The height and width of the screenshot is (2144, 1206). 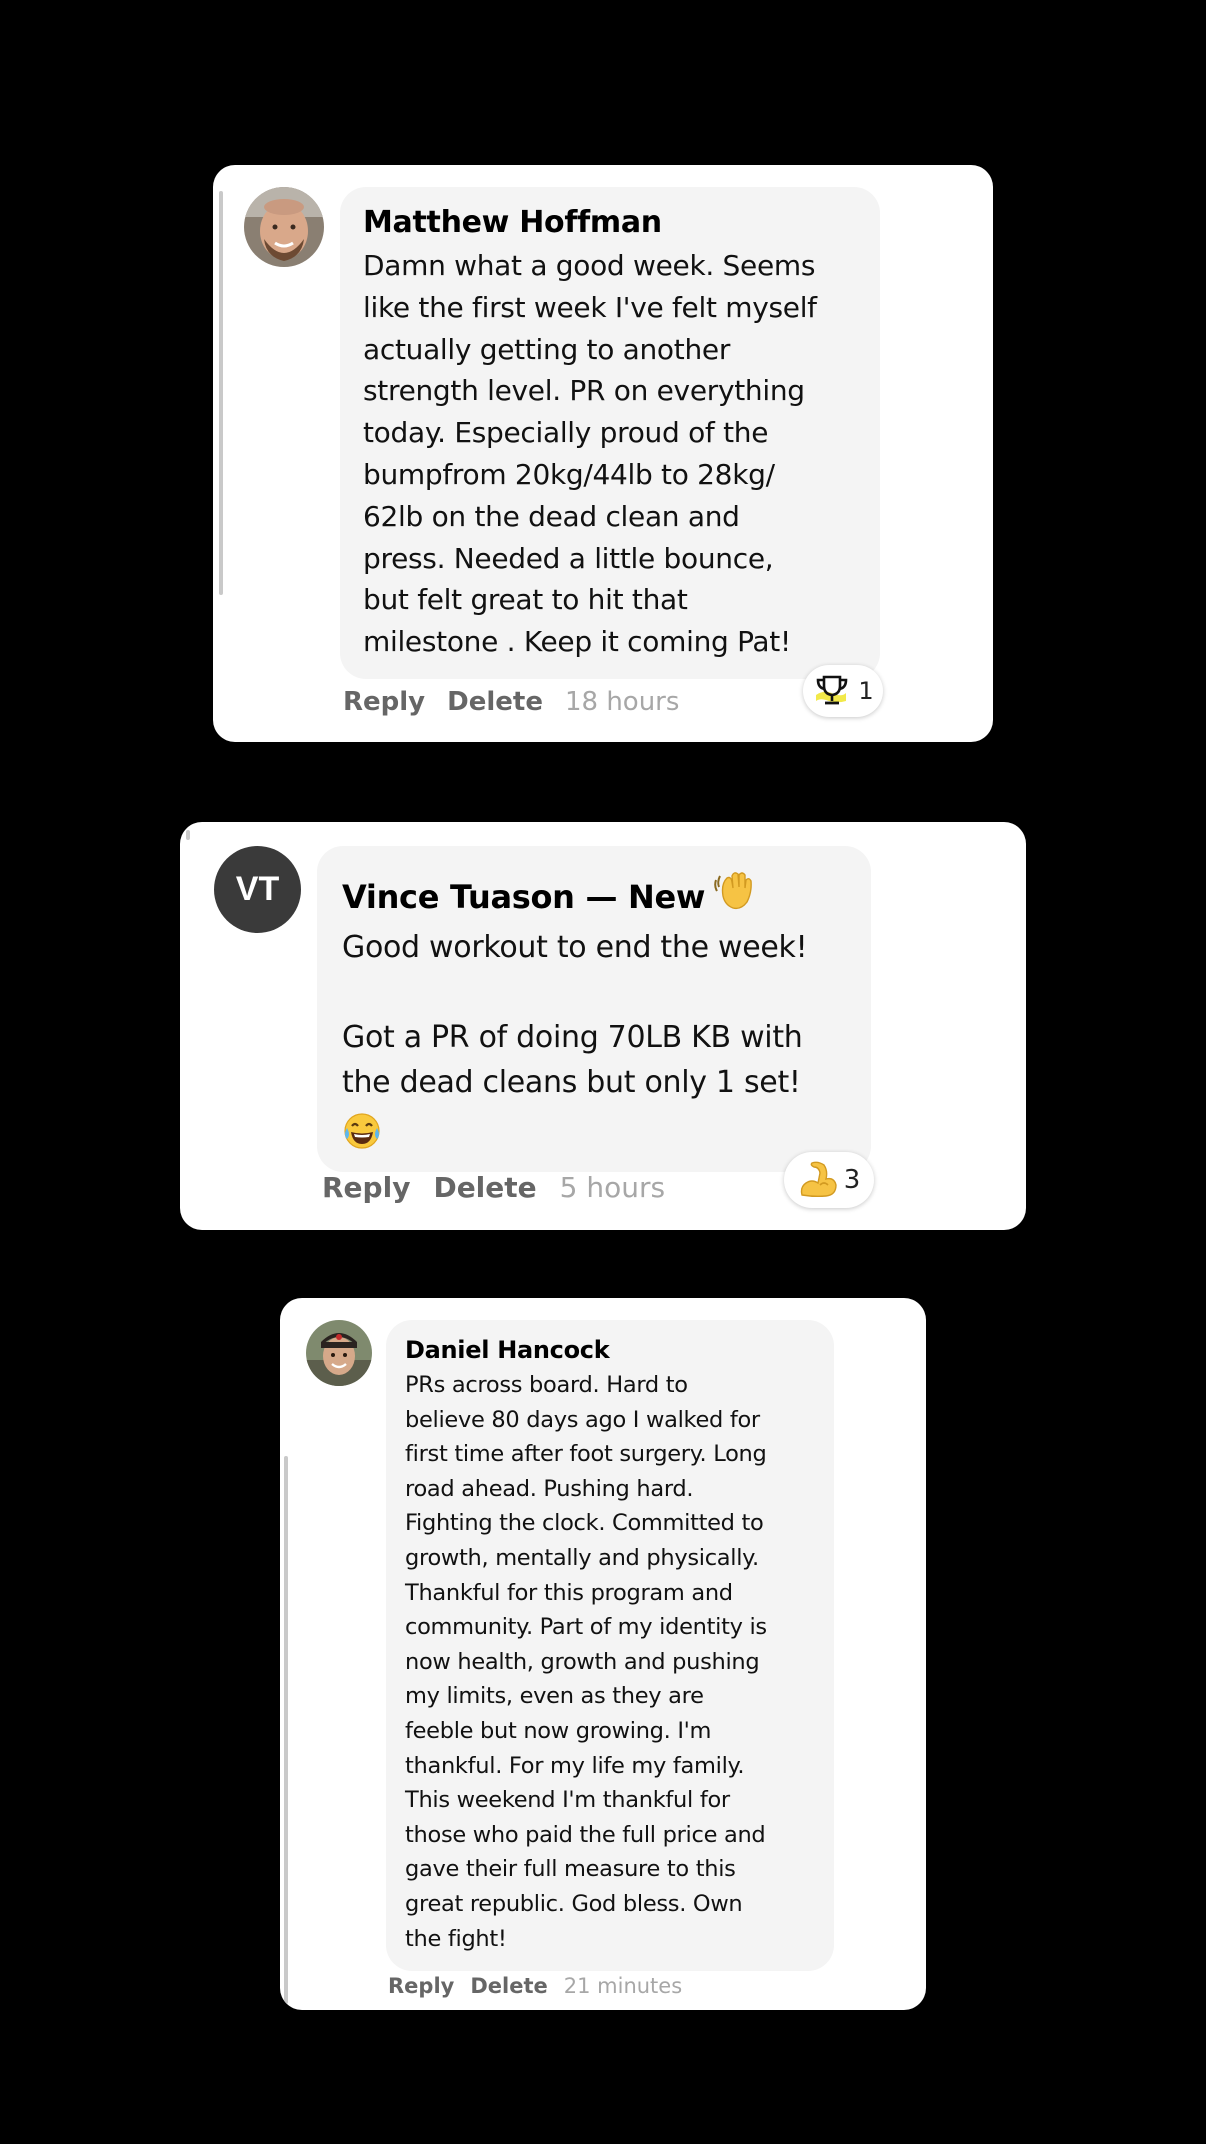 I want to click on reaction-badge: 1, so click(x=843, y=691).